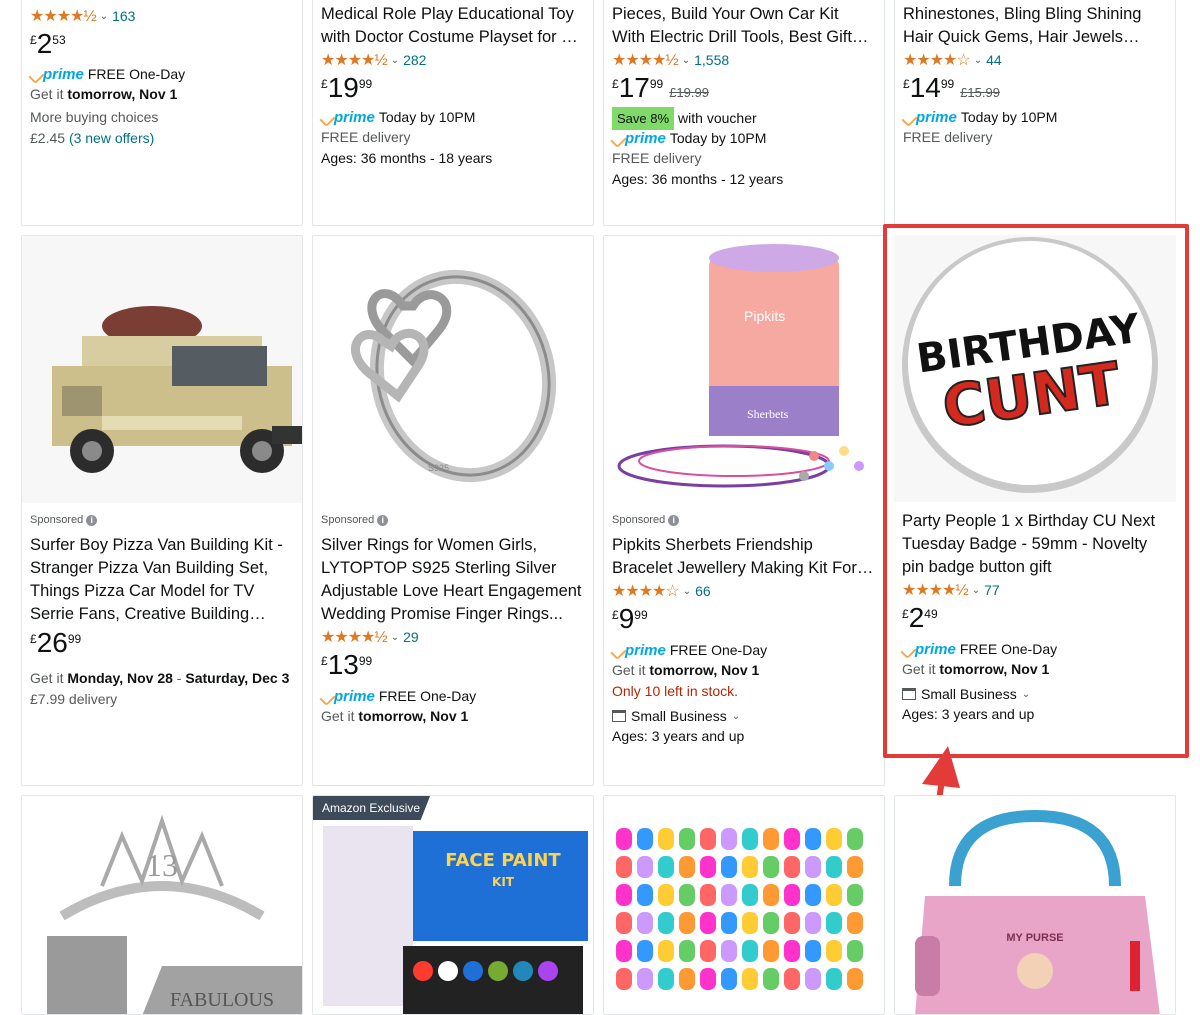  I want to click on price-fraction: 53, so click(59, 40).